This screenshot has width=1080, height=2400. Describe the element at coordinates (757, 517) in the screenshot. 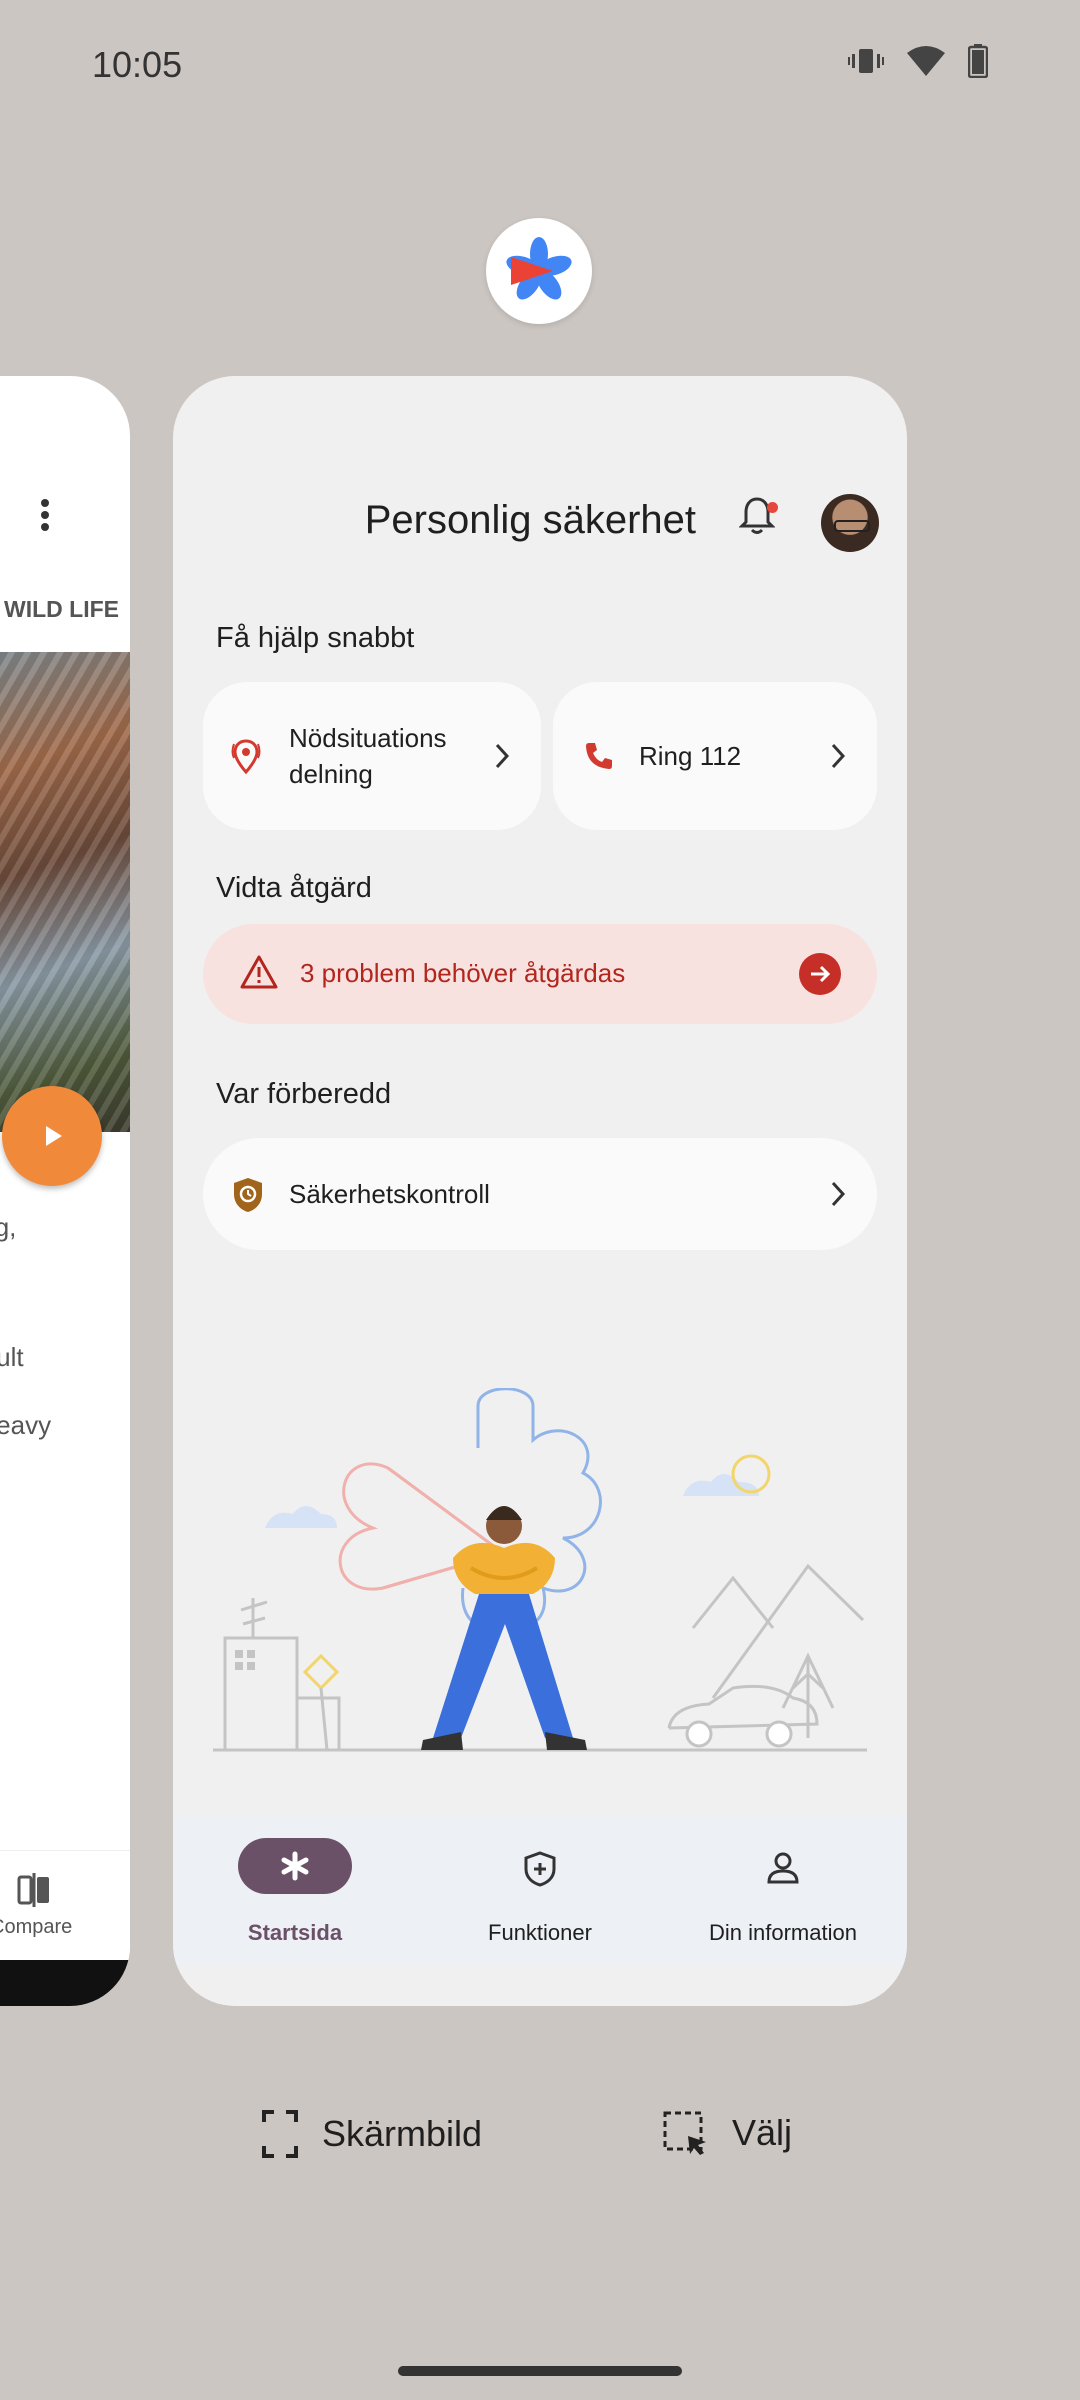

I see `notifications-bell-icon` at that location.